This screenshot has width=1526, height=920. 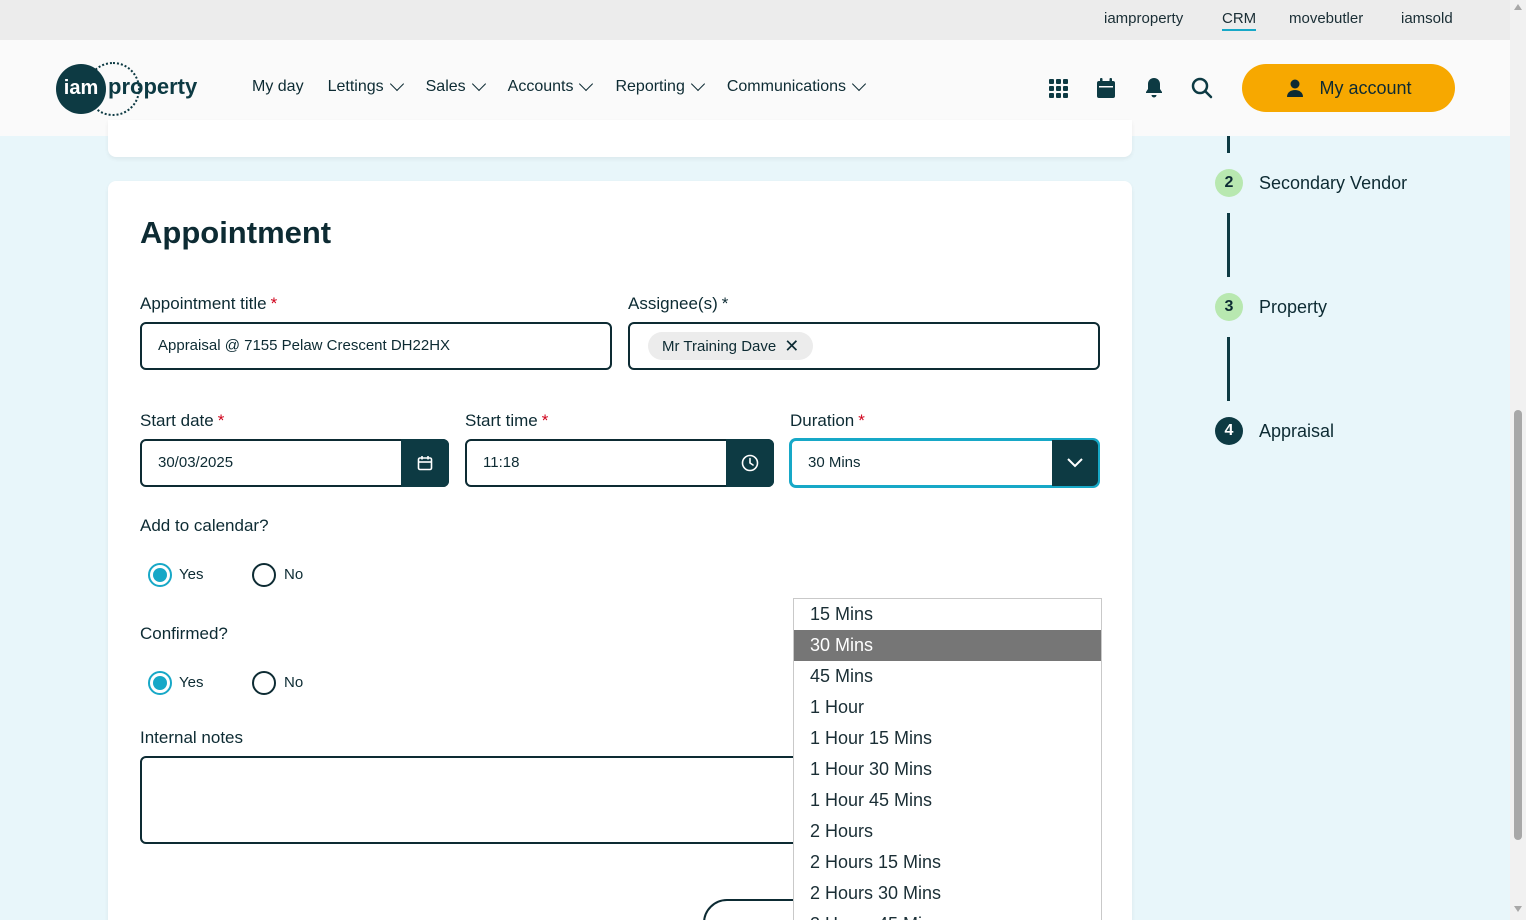 I want to click on my-account-button: My account, so click(x=1348, y=88).